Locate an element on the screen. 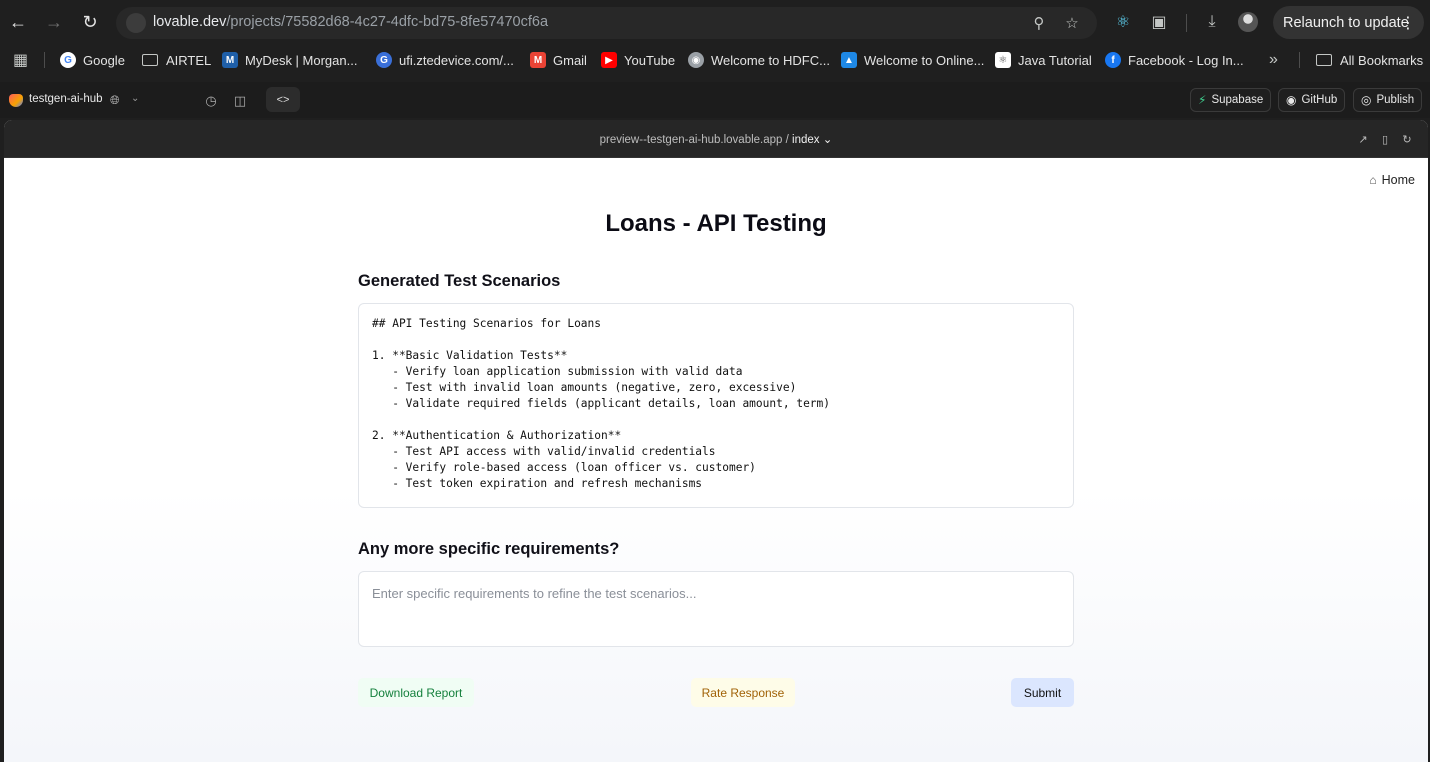 The width and height of the screenshot is (1430, 762). all-bookmarks: All Bookmarks is located at coordinates (1369, 60).